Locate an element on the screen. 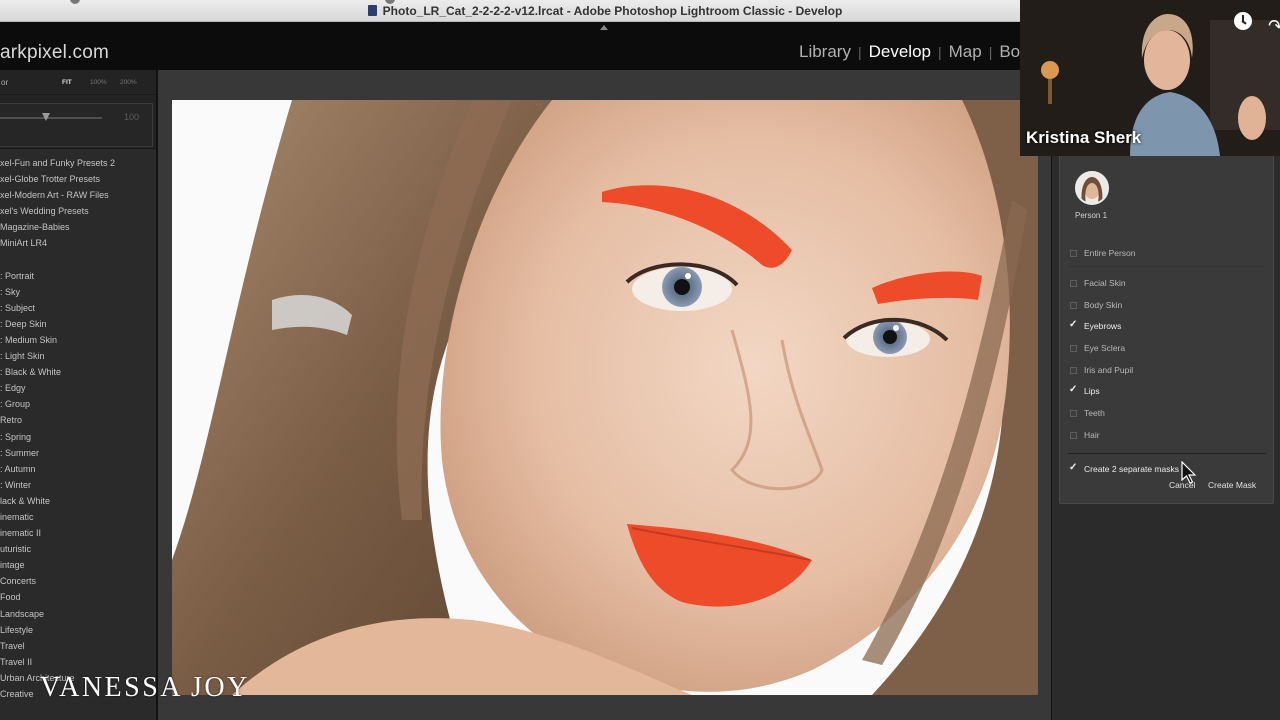 This screenshot has width=1280, height=720. mask-option-iris-and-pupil: Iris and Pupil is located at coordinates (1101, 370).